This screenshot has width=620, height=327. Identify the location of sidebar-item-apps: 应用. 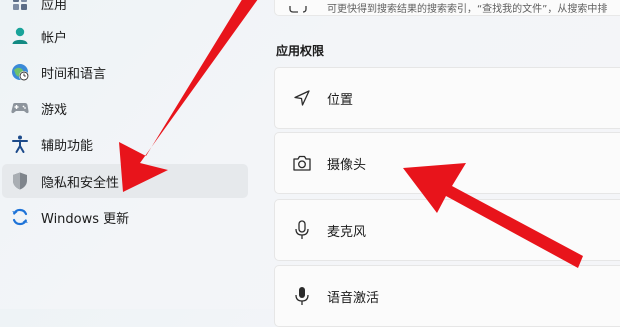
(125, 10).